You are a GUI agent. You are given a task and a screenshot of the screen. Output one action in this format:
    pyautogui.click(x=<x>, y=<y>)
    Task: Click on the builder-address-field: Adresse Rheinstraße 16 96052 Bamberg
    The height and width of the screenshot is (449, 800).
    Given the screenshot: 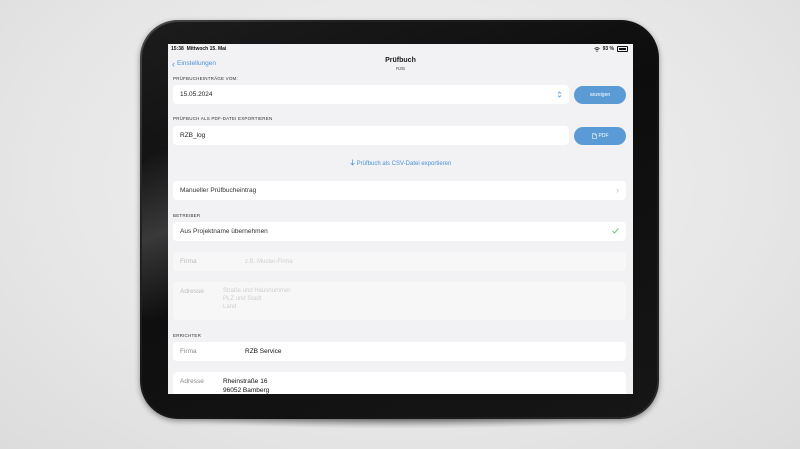 What is the action you would take?
    pyautogui.click(x=399, y=383)
    